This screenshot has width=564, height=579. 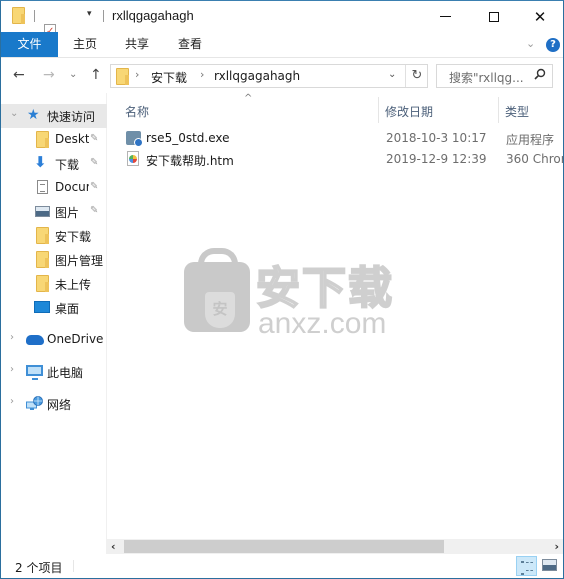 What do you see at coordinates (54, 308) in the screenshot?
I see `nav-item-desktop: 桌面` at bounding box center [54, 308].